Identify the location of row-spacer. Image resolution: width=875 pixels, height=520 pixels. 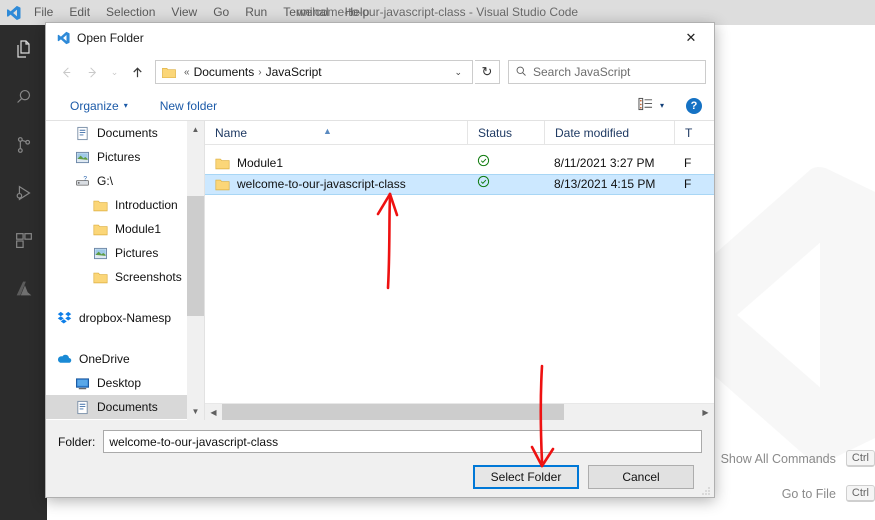
(459, 149).